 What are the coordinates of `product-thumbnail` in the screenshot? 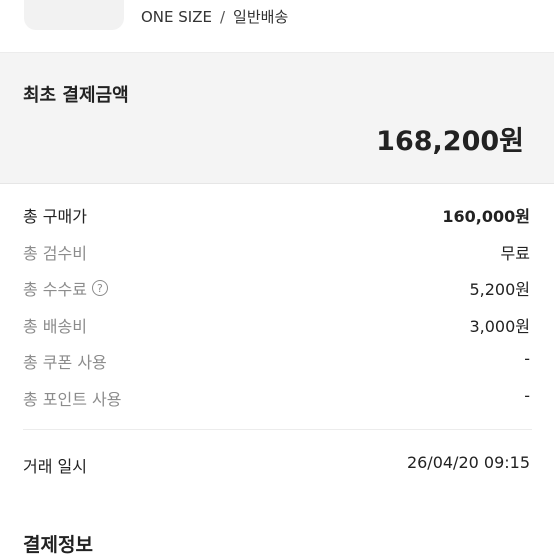 It's located at (74, 15).